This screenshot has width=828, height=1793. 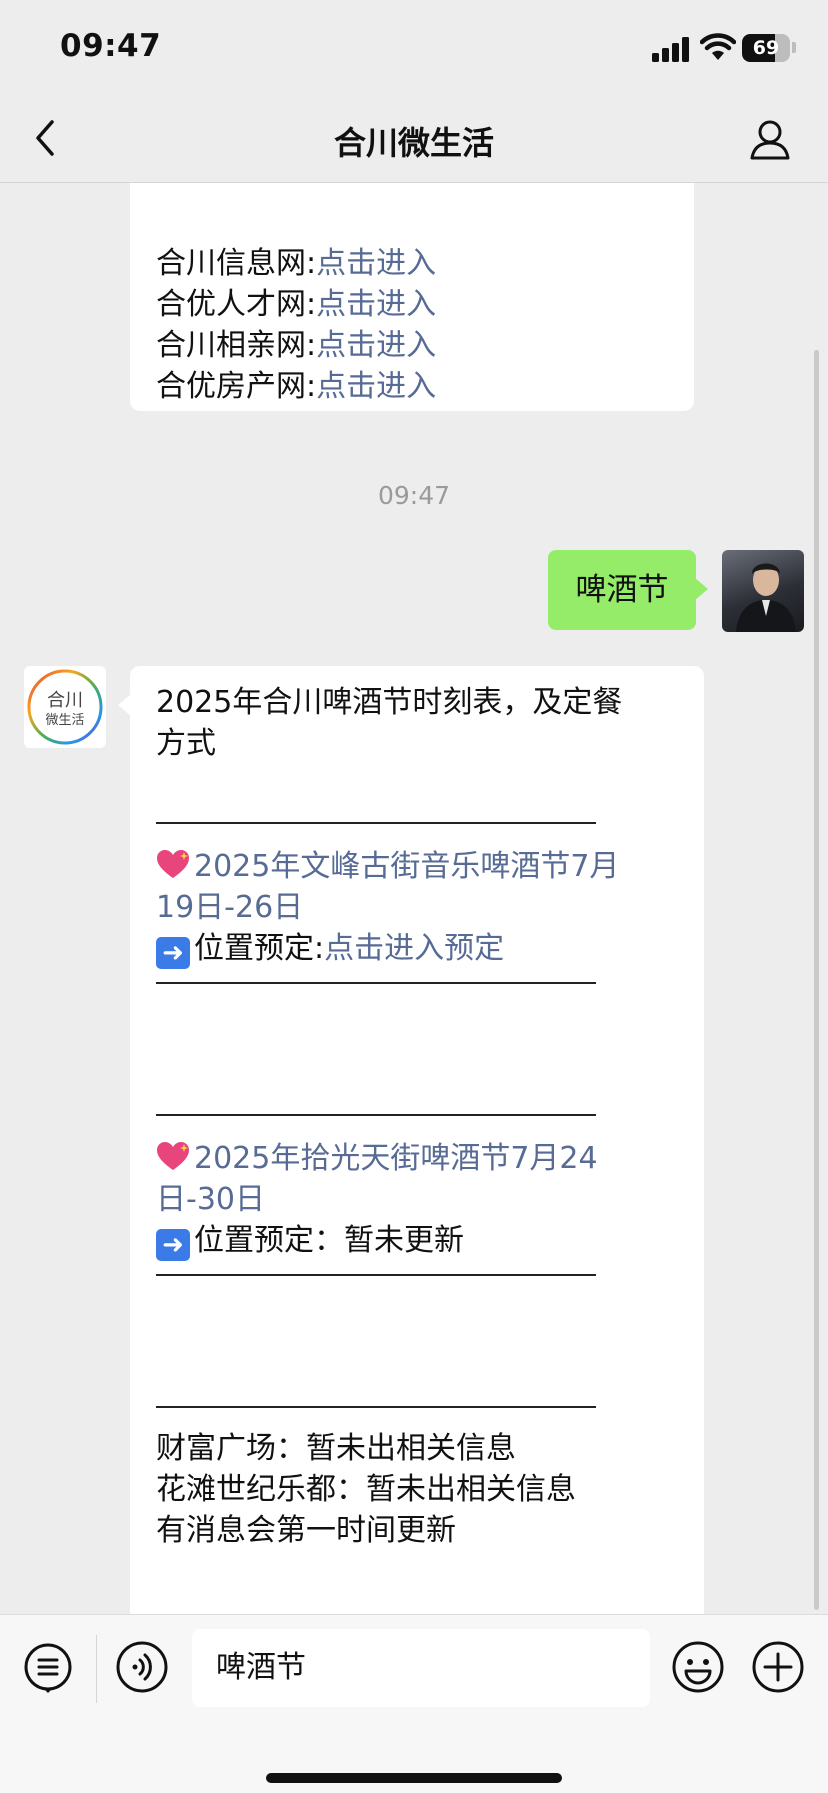 What do you see at coordinates (766, 597) in the screenshot?
I see `person-photo` at bounding box center [766, 597].